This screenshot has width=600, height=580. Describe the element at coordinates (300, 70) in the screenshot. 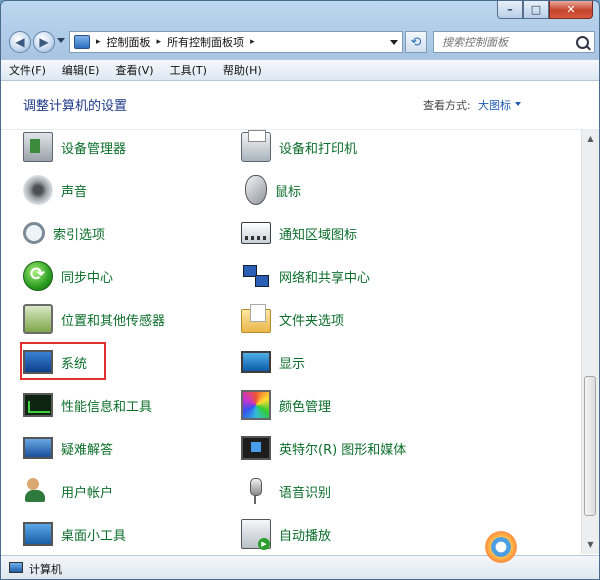

I see `menu-bar: 文件(F) 编辑(E) 查看(V) 工具(T) 帮助(H)` at that location.